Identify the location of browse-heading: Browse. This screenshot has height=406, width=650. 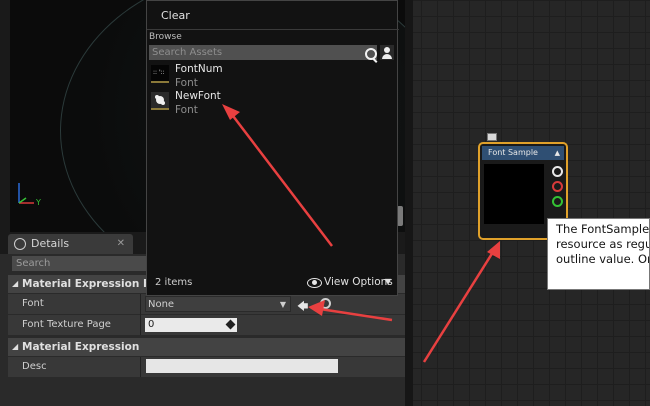
(165, 37).